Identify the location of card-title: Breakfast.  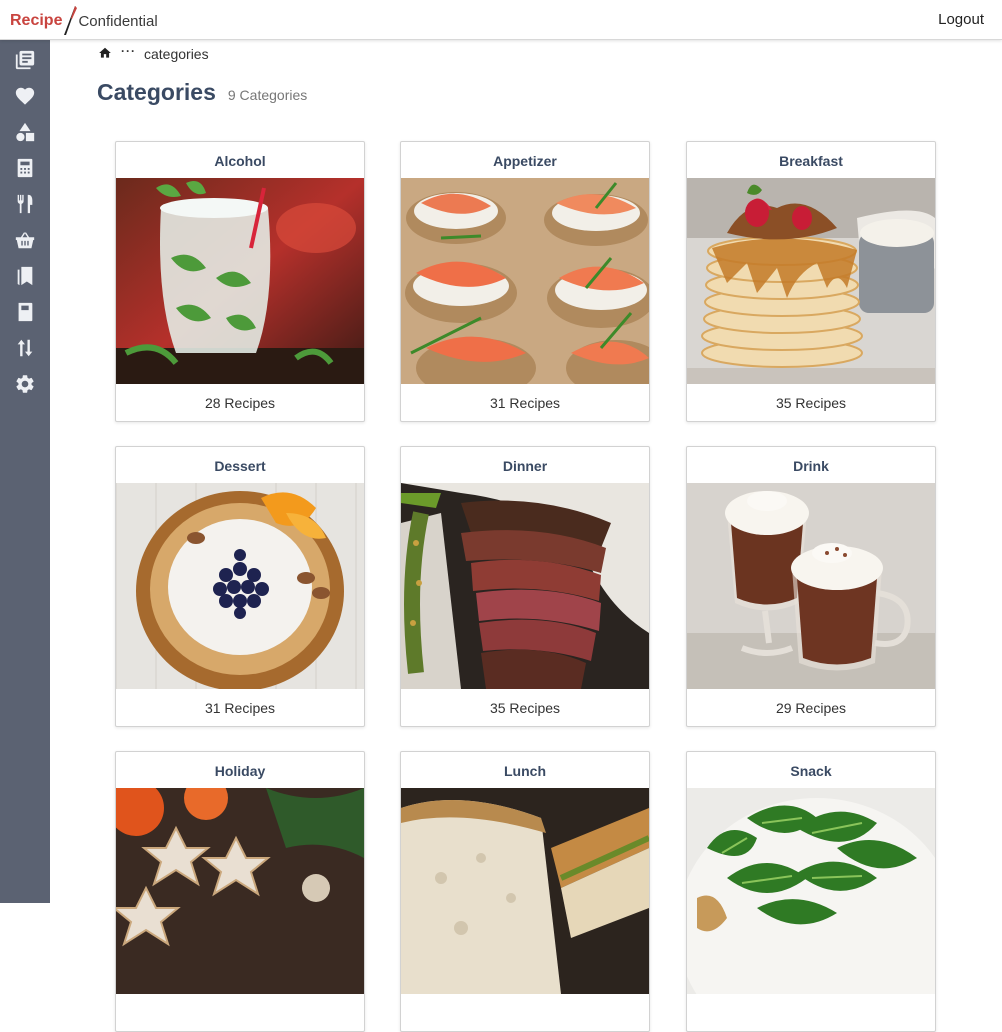
(811, 161).